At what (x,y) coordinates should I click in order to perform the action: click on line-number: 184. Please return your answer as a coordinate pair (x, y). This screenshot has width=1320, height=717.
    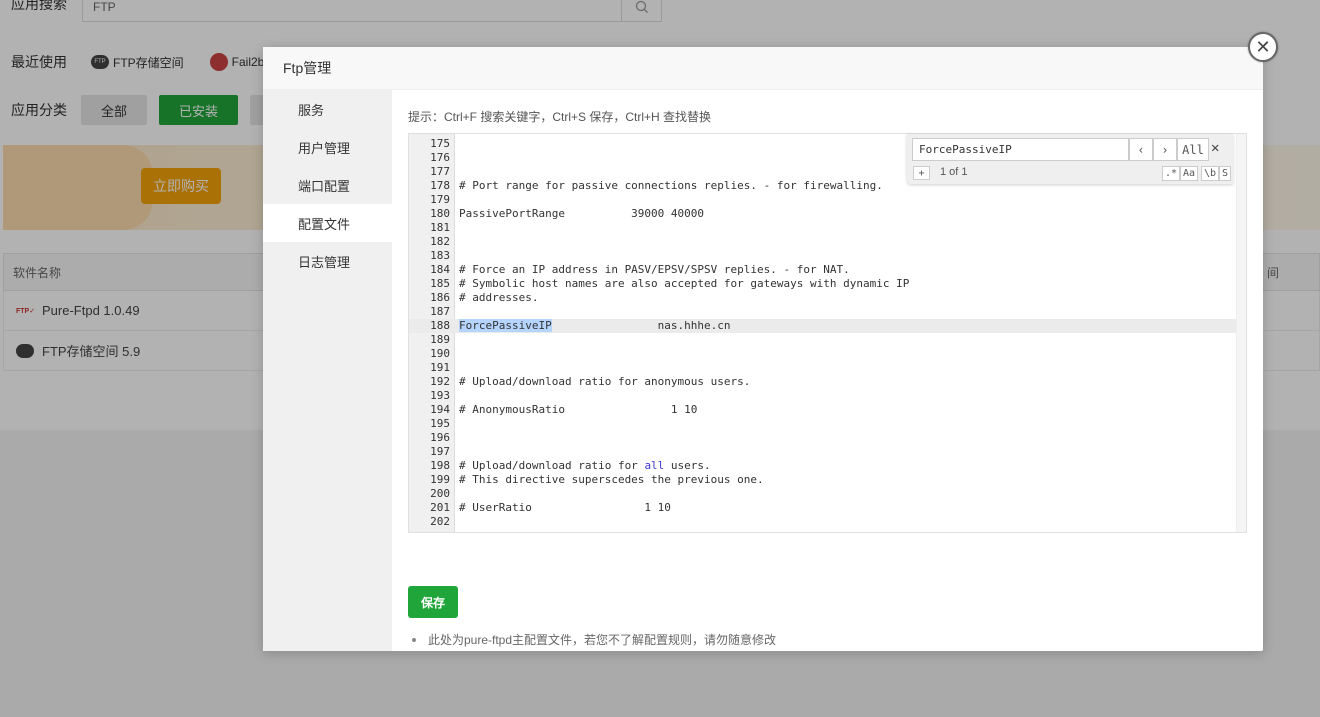
    Looking at the image, I should click on (440, 269).